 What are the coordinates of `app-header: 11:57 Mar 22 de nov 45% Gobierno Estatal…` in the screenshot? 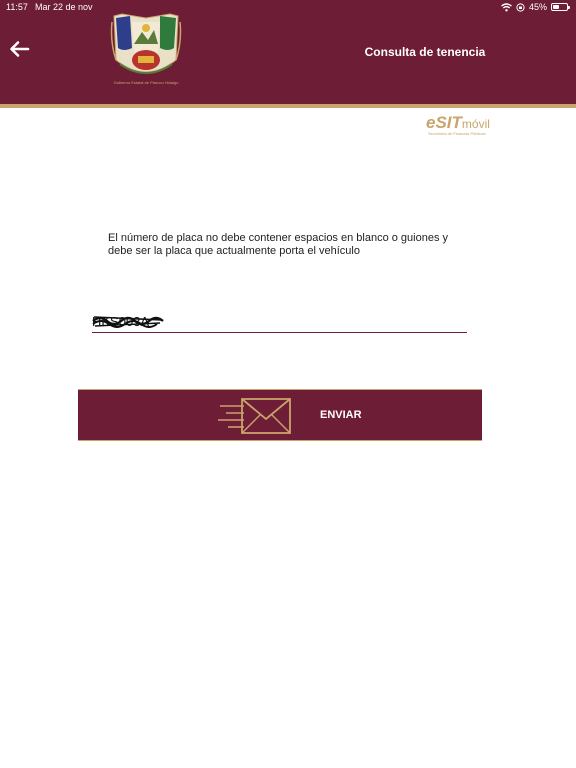 It's located at (288, 54).